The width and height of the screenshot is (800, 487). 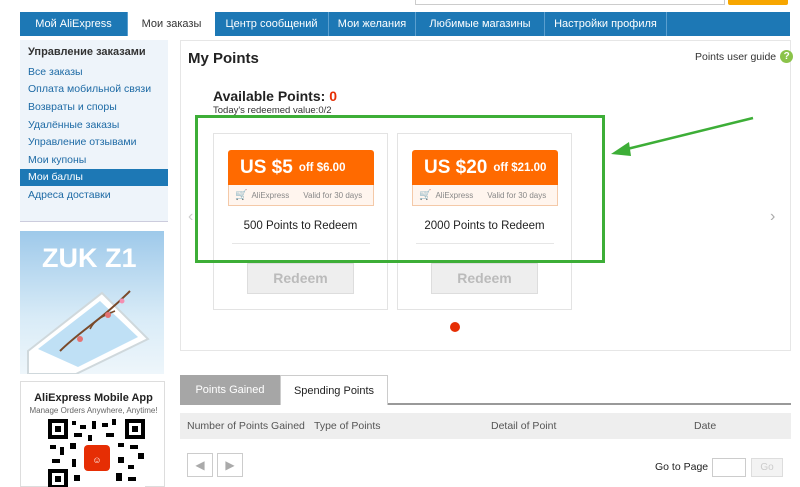 I want to click on goto-page-button: Go, so click(x=767, y=467).